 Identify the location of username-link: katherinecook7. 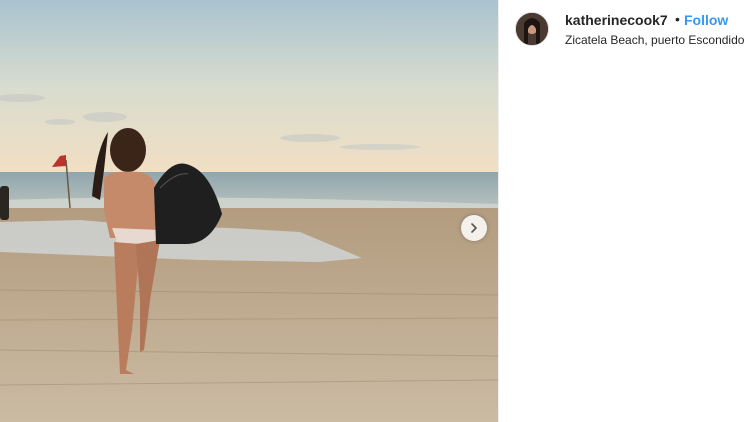
(616, 20).